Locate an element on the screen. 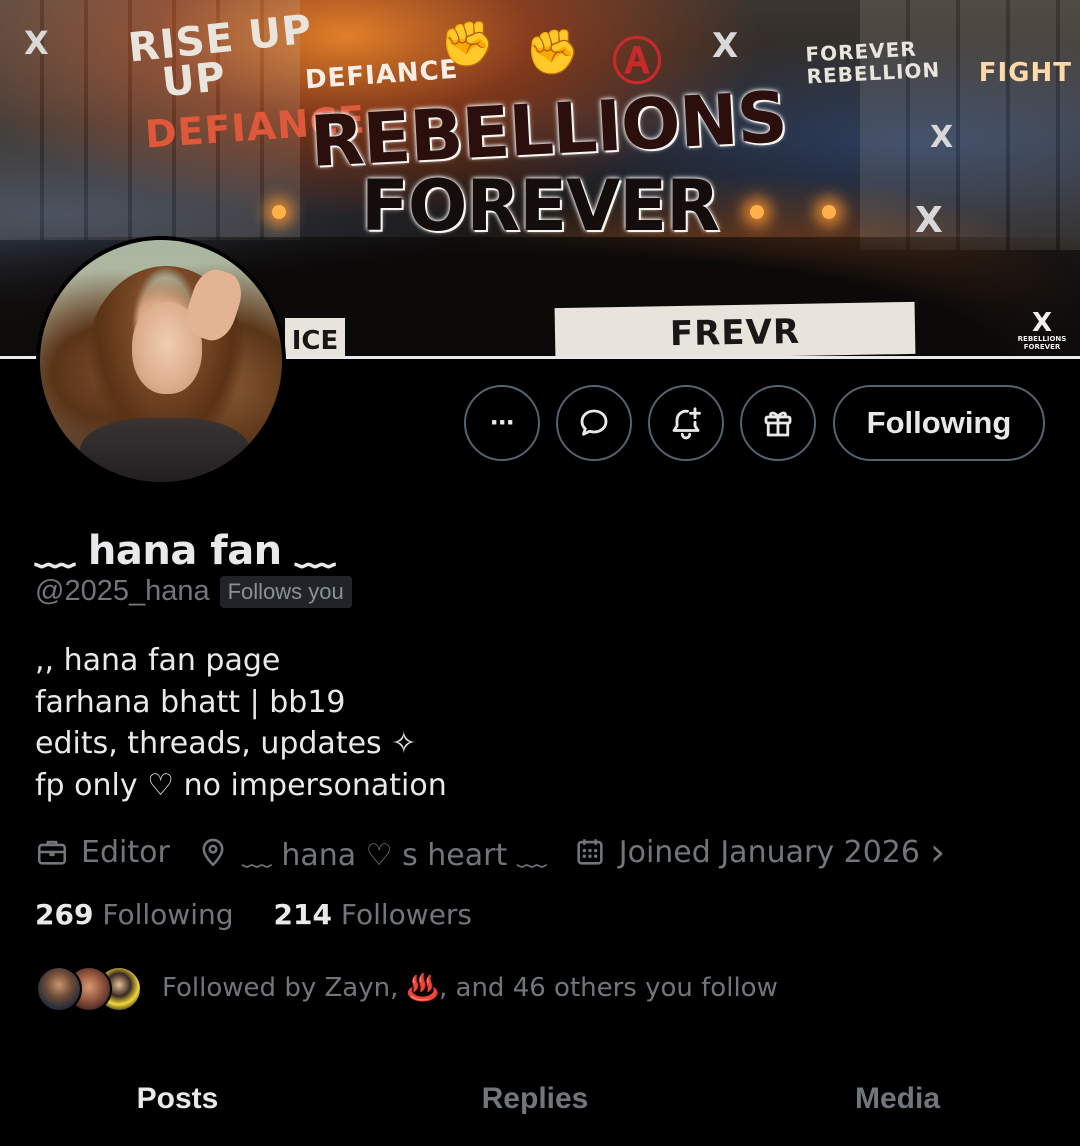 Image resolution: width=1080 pixels, height=1146 pixels. follows-you-badge: Follows you is located at coordinates (285, 591).